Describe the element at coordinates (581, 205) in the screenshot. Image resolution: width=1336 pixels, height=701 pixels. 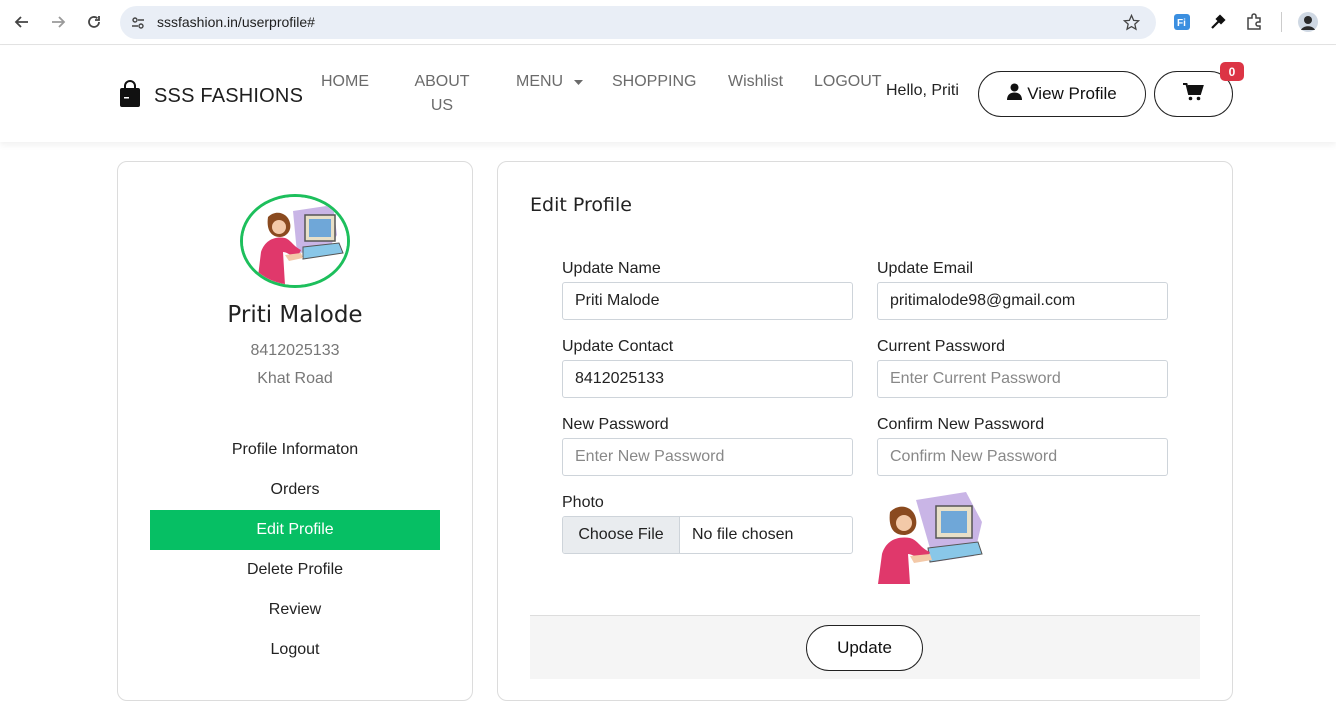
I see `edit-profile-title: Edit Profile` at that location.